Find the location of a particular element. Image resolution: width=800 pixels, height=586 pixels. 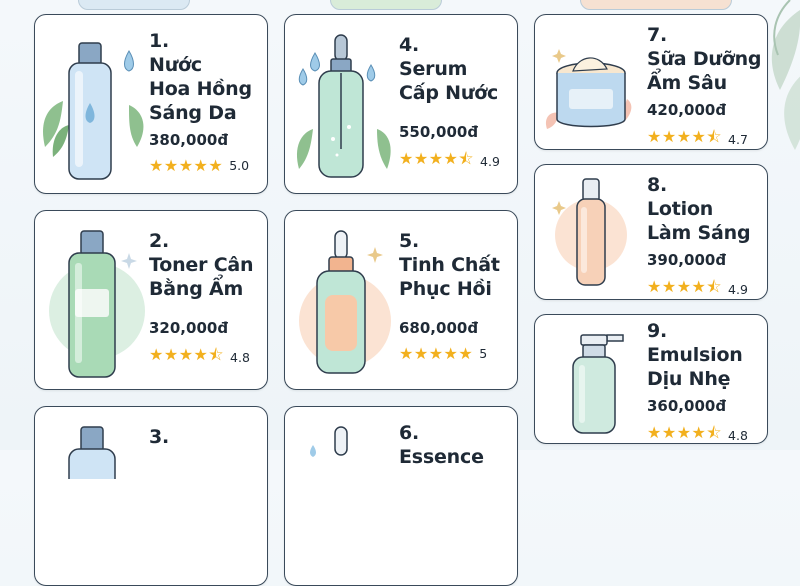

product-card-6: 6. Essence is located at coordinates (401, 496).